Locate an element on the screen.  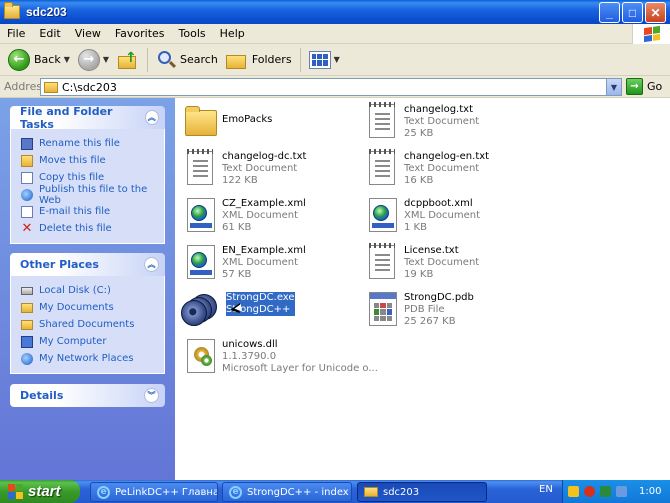
file-name: License.txt is located at coordinates (431, 250).